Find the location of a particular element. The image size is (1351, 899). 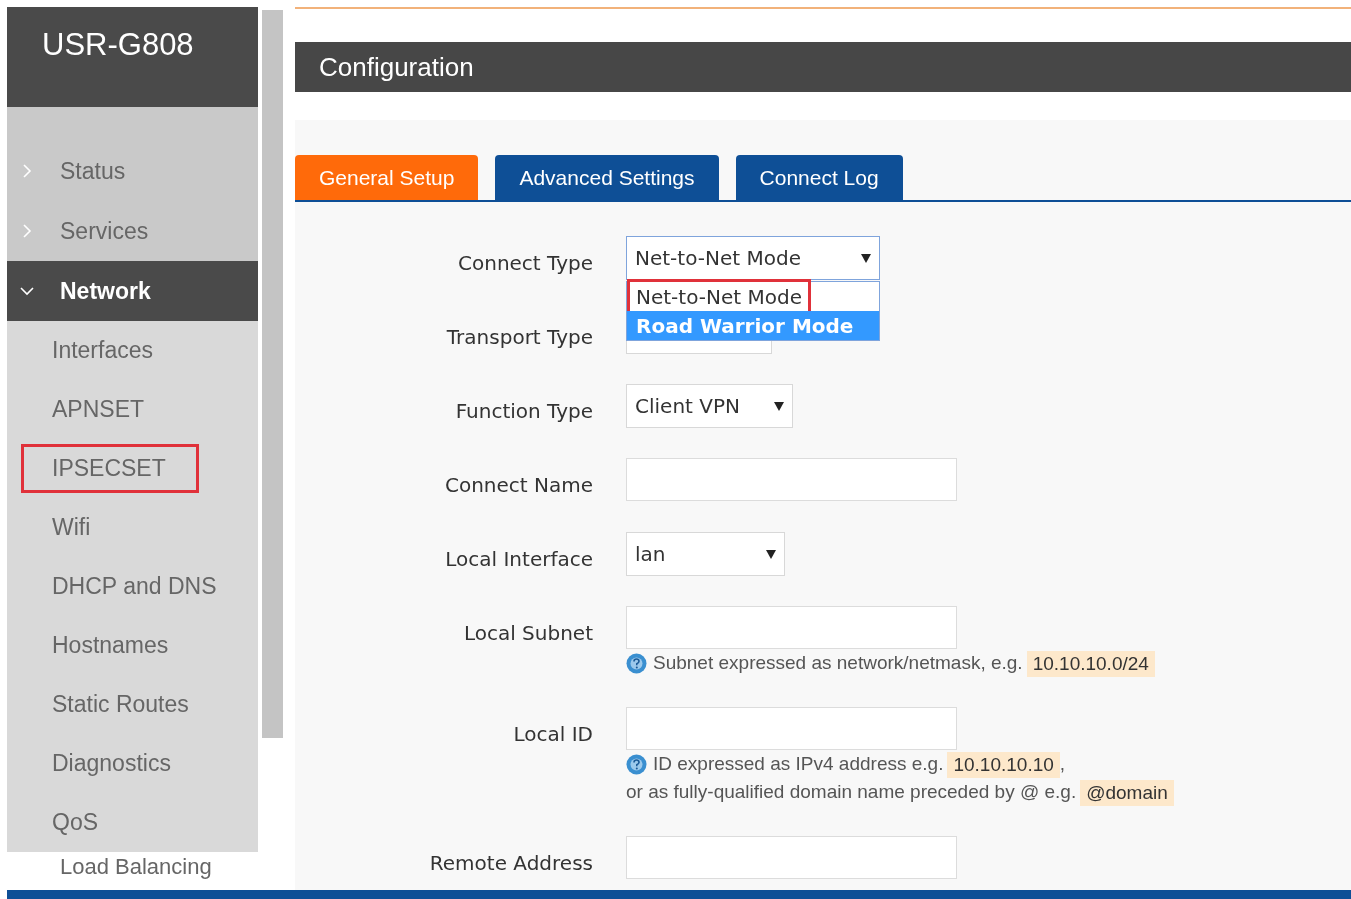

sidebar-item: Status is located at coordinates (132, 171).